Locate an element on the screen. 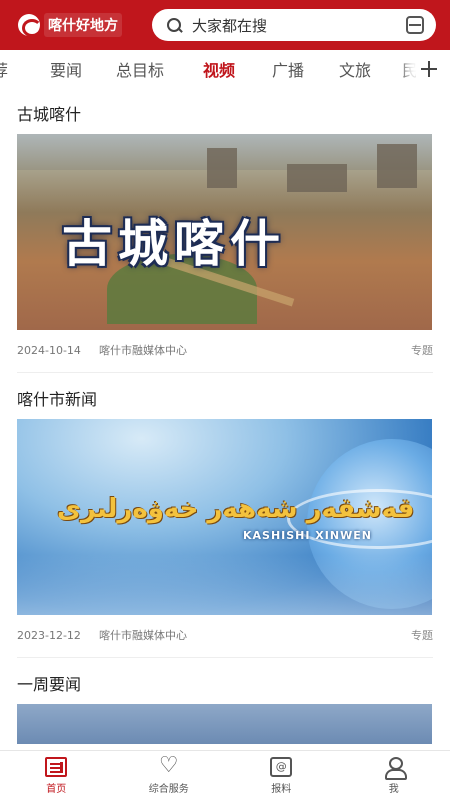  card-date: 2024-10-14 is located at coordinates (49, 350).